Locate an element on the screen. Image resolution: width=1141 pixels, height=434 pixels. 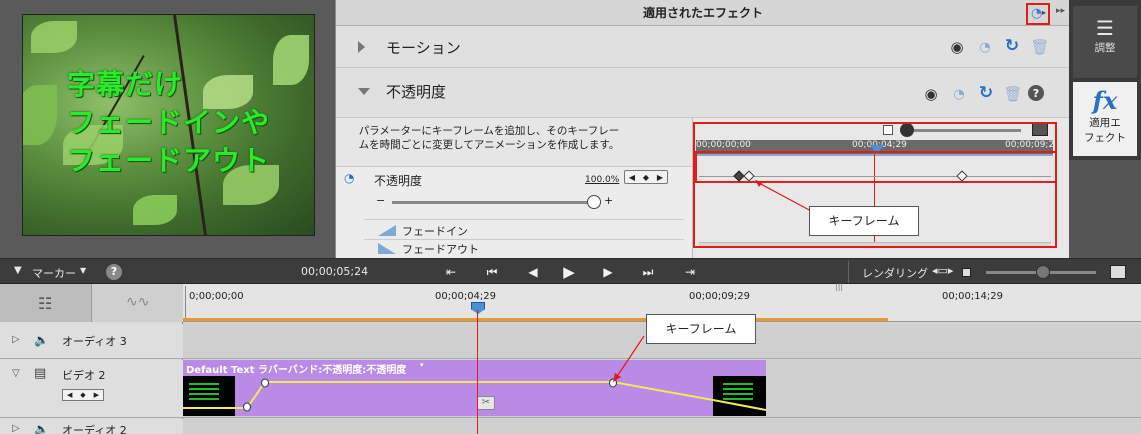
horizontal-scrollbar is located at coordinates (875, 244).